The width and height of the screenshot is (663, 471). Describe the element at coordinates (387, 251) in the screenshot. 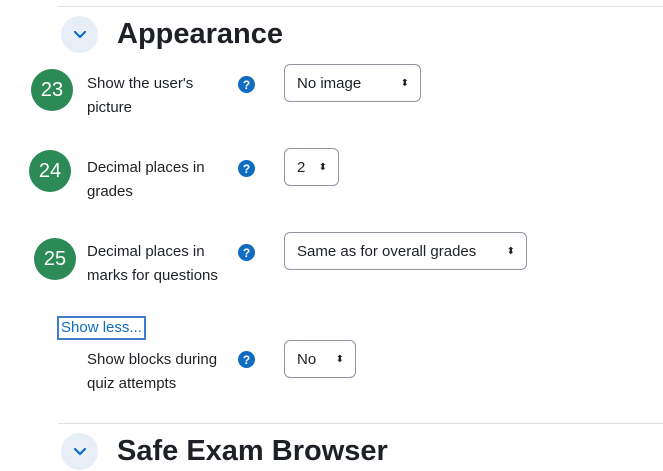

I see `select-value: Same as for overall grades` at that location.